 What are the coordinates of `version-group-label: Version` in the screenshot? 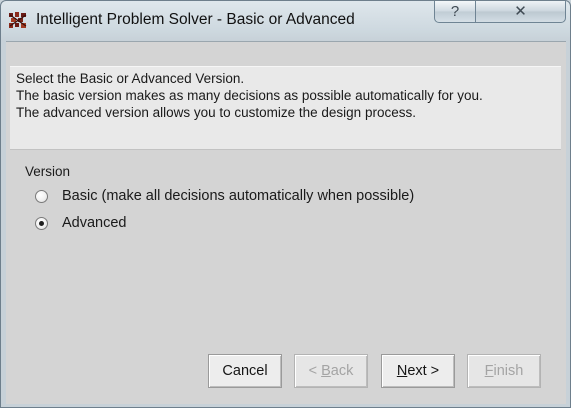 It's located at (48, 171).